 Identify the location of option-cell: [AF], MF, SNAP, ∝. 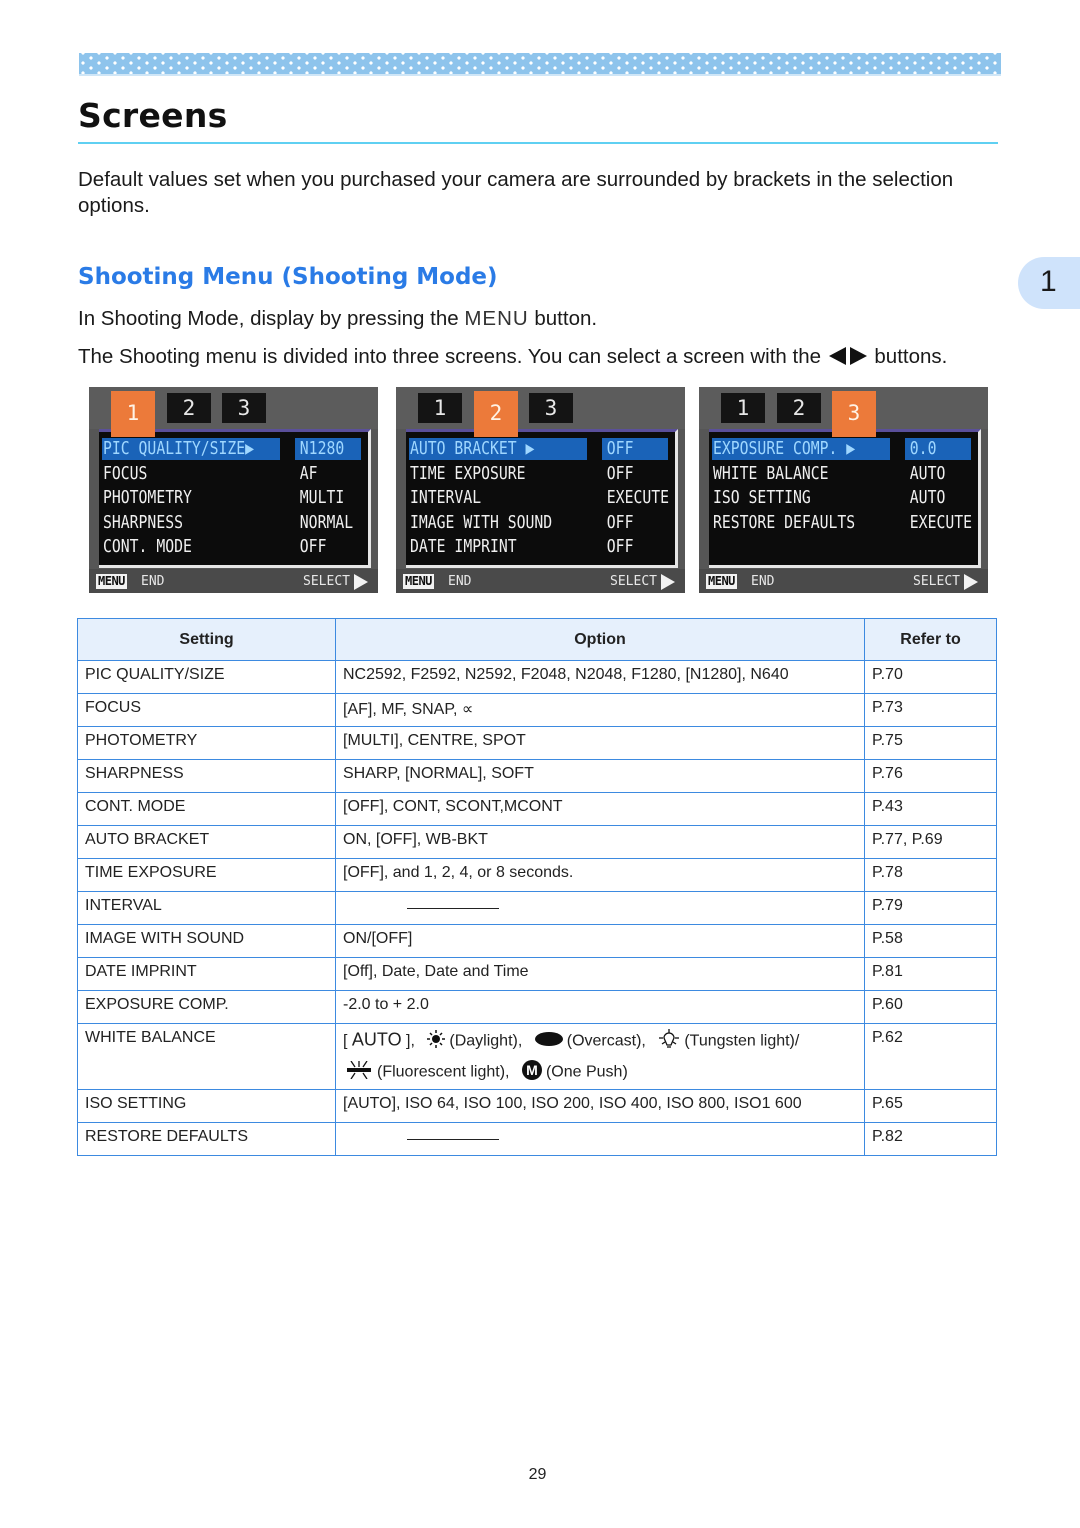
(600, 710).